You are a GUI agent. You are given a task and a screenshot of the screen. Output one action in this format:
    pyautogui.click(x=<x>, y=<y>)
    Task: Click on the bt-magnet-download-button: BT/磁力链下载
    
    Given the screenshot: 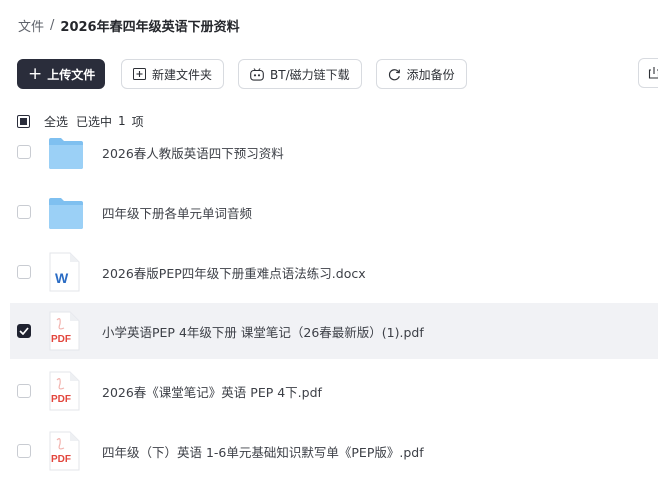 What is the action you would take?
    pyautogui.click(x=300, y=74)
    